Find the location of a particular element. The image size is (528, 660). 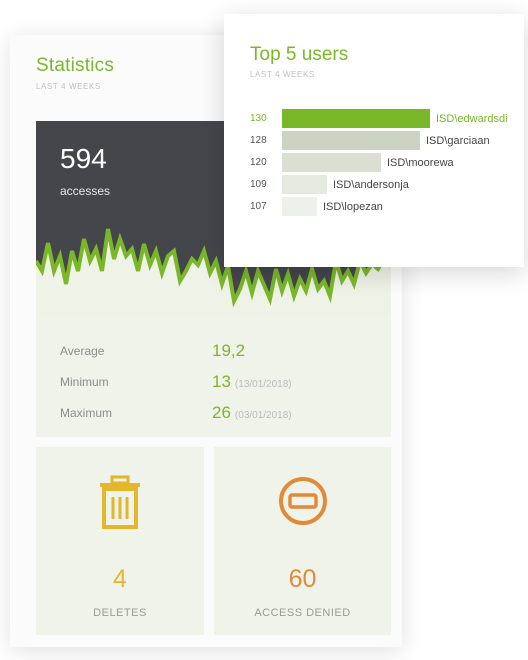

minus-circle-icon is located at coordinates (303, 501).